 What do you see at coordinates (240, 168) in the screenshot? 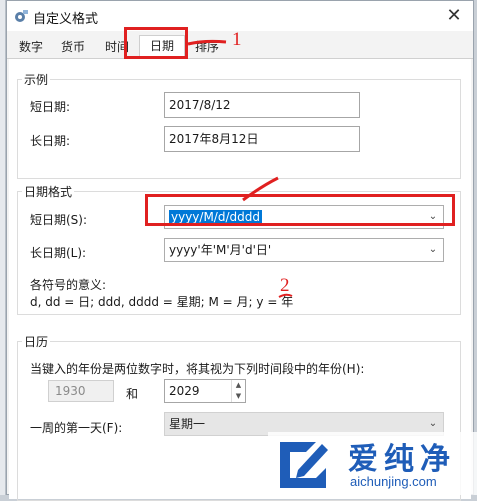
I see `annotation-strokes` at bounding box center [240, 168].